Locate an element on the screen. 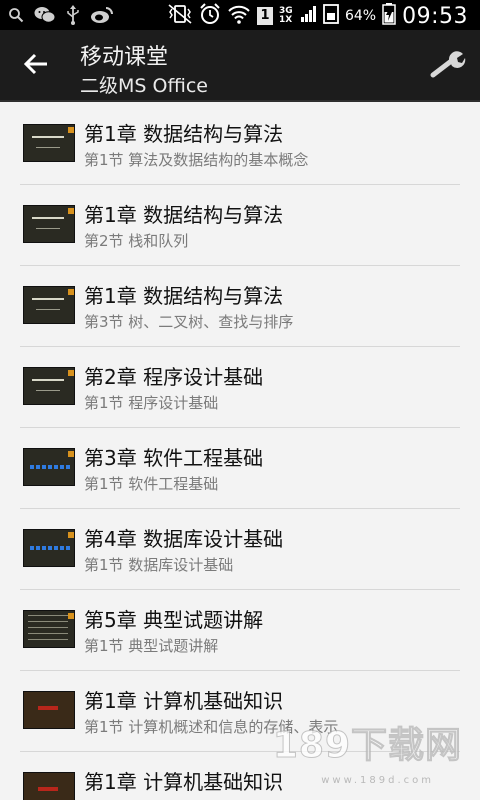 This screenshot has width=480, height=800. back-button is located at coordinates (36, 66).